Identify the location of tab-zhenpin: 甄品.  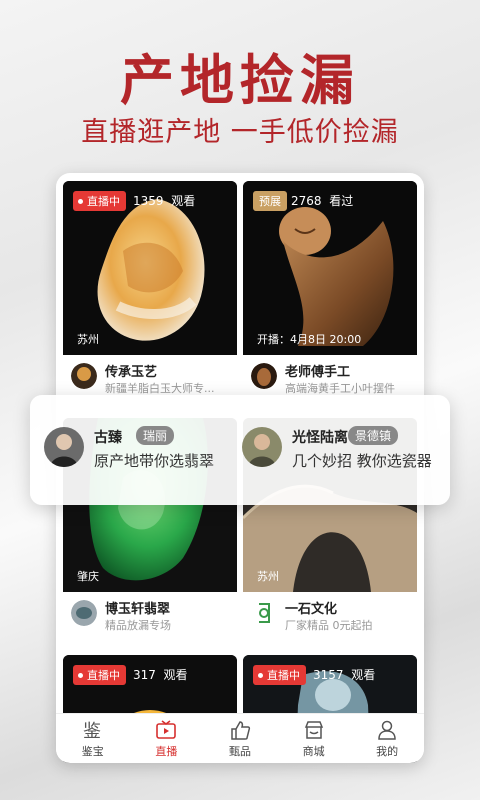
(240, 738).